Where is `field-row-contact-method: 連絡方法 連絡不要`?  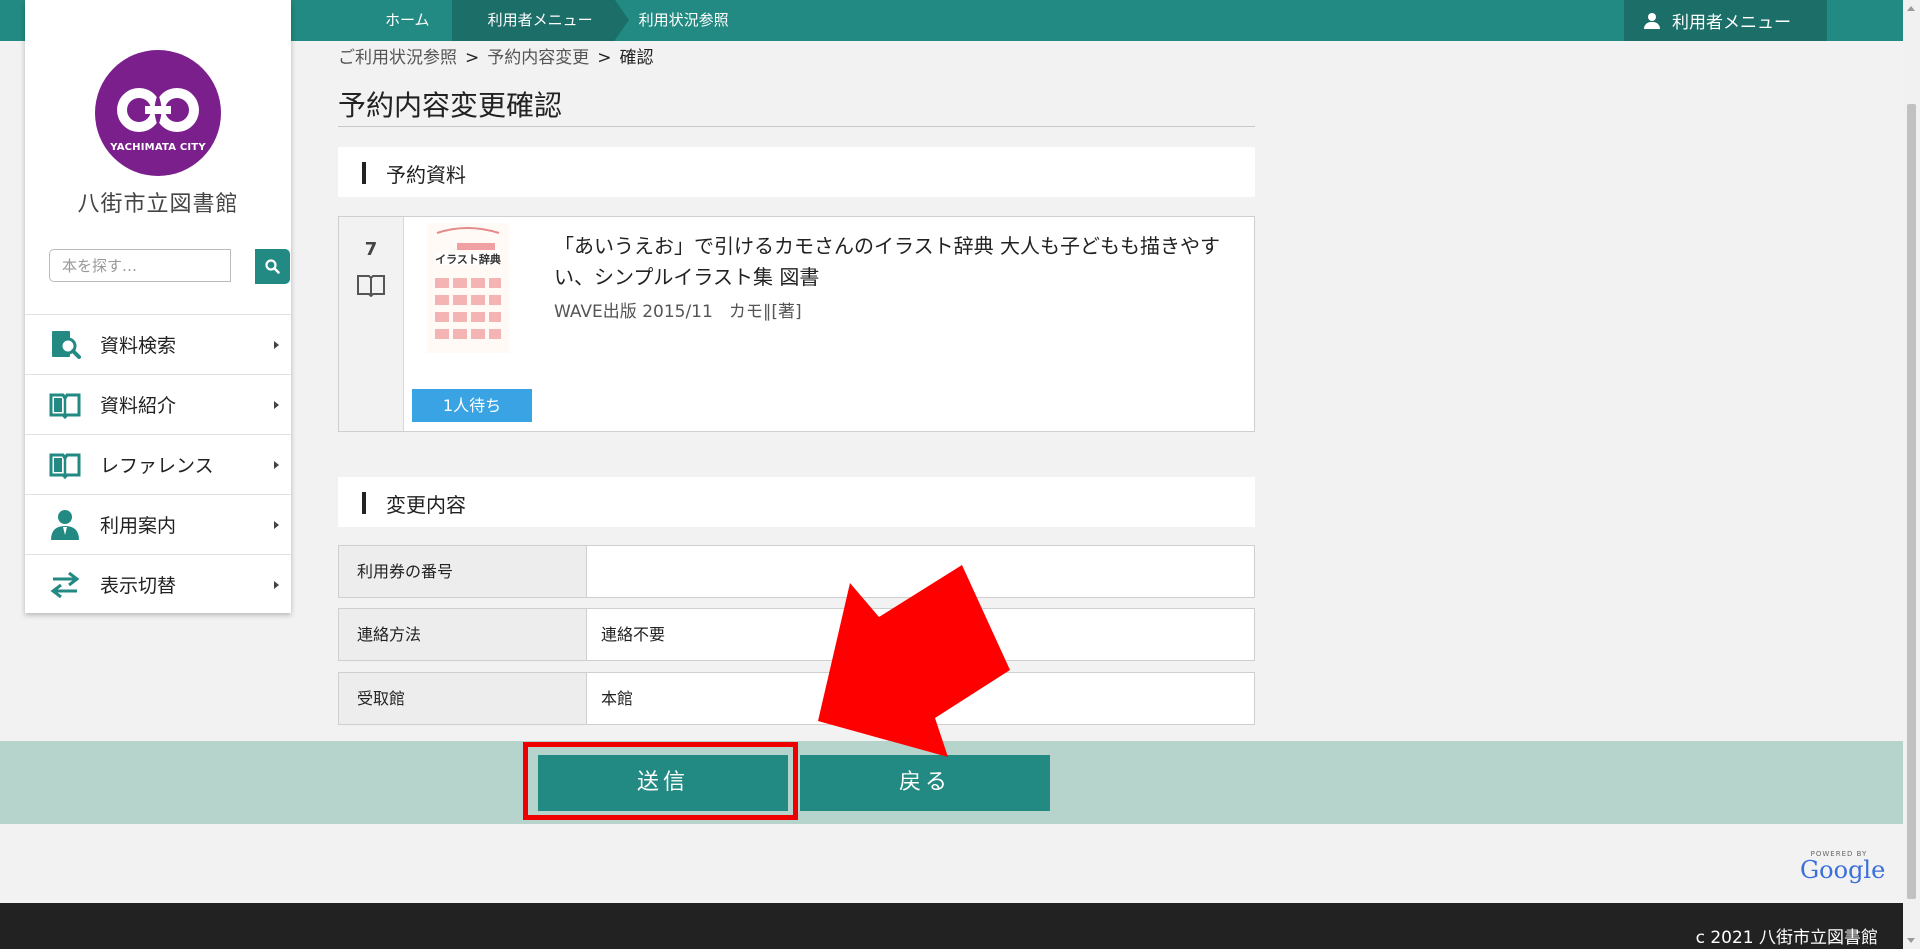 field-row-contact-method: 連絡方法 連絡不要 is located at coordinates (796, 634).